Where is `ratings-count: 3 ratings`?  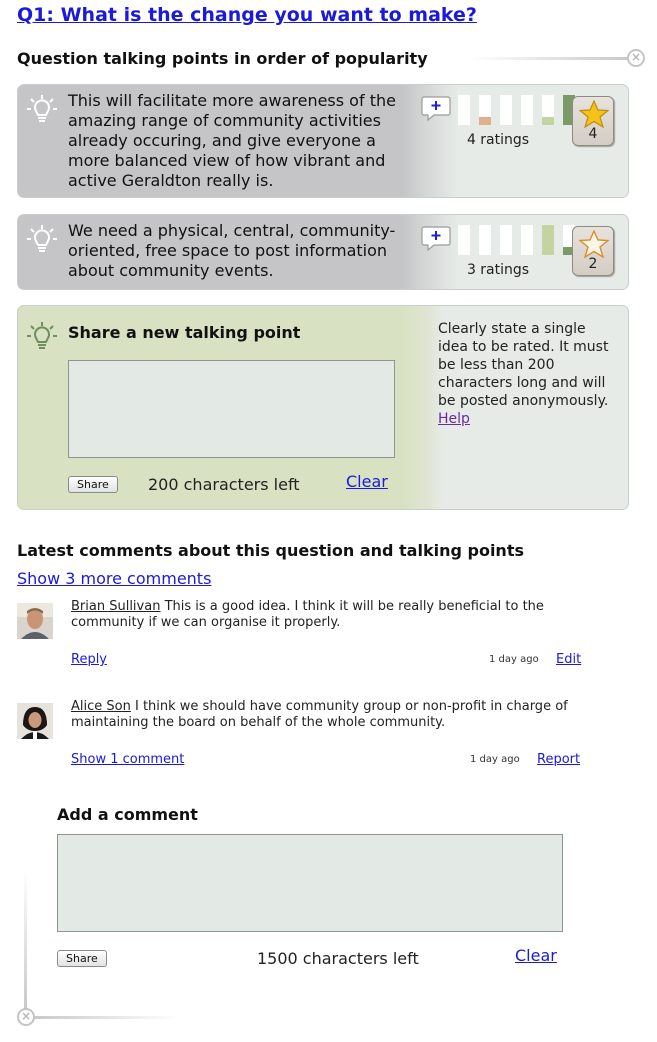
ratings-count: 3 ratings is located at coordinates (498, 270).